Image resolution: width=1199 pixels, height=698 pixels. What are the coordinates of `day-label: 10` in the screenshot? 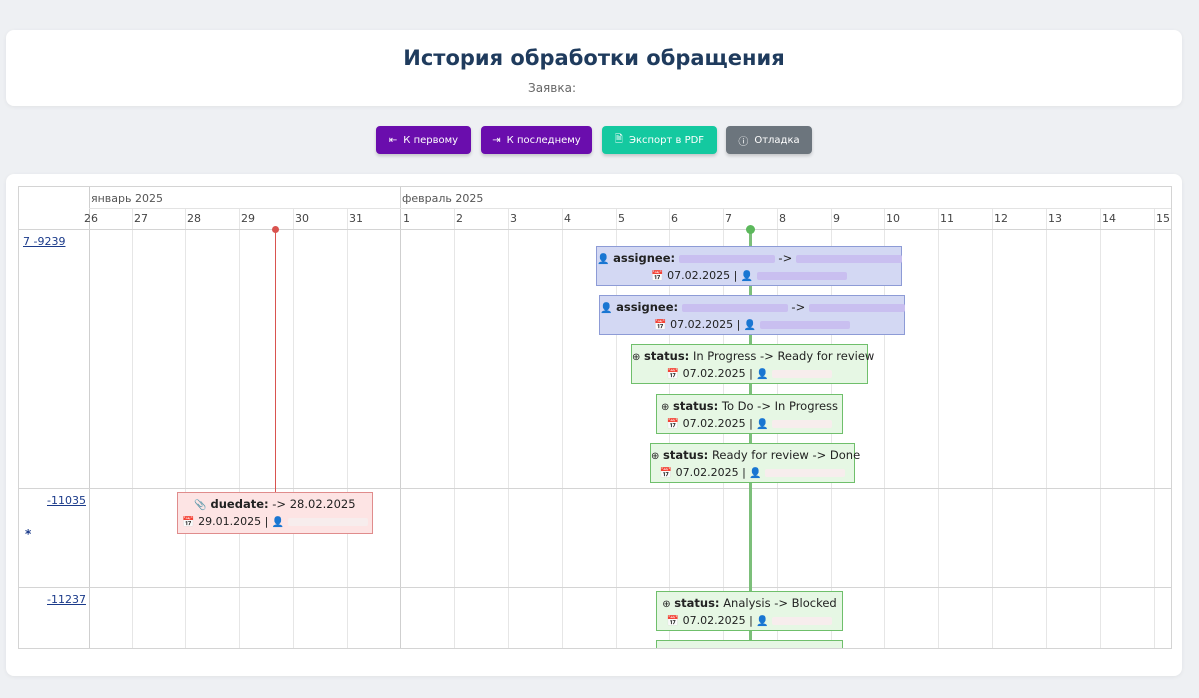 It's located at (893, 218).